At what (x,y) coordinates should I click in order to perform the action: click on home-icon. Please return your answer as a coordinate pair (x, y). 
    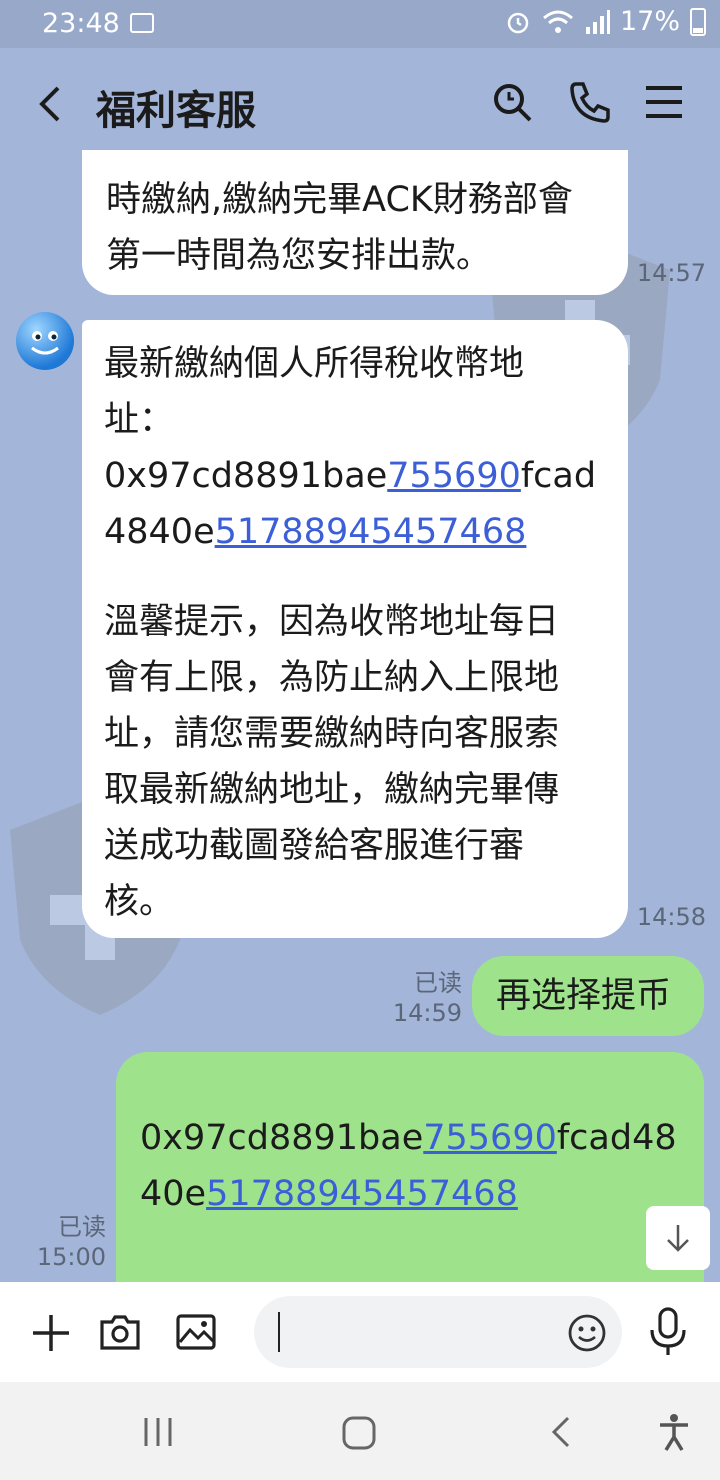
    Looking at the image, I should click on (359, 1433).